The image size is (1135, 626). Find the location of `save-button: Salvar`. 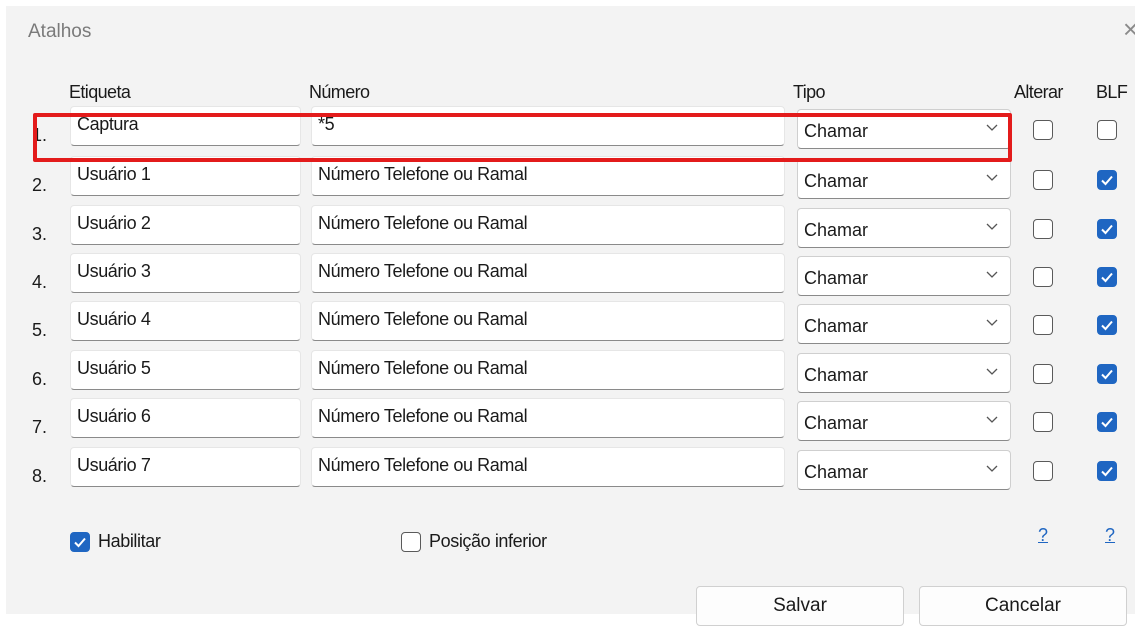

save-button: Salvar is located at coordinates (800, 606).